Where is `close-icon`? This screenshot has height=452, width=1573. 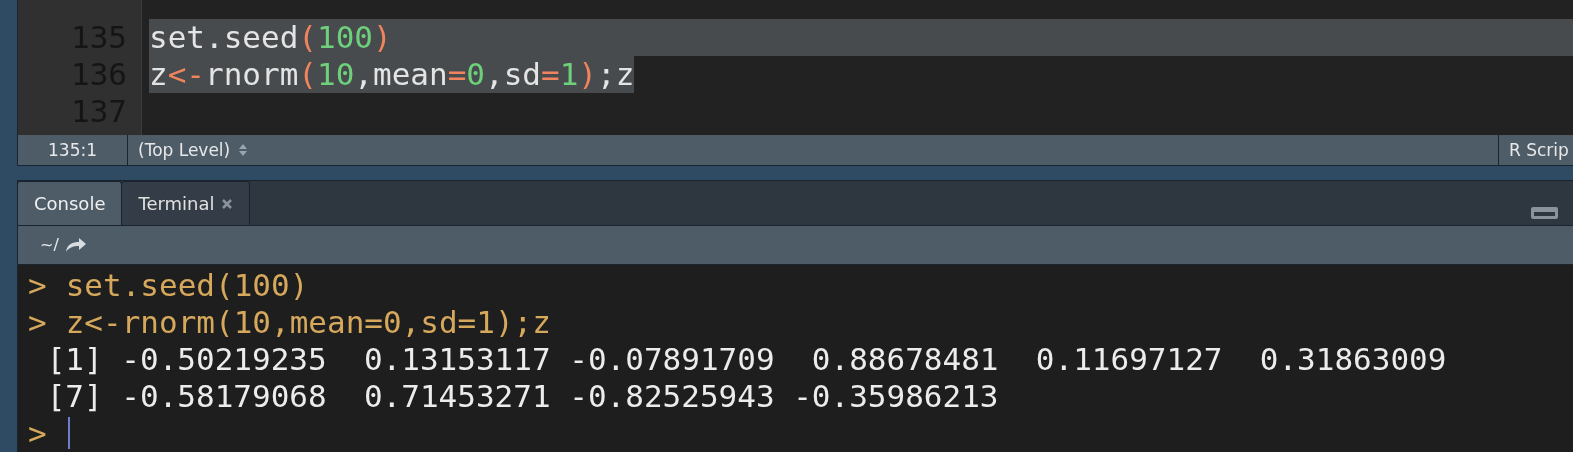
close-icon is located at coordinates (226, 203).